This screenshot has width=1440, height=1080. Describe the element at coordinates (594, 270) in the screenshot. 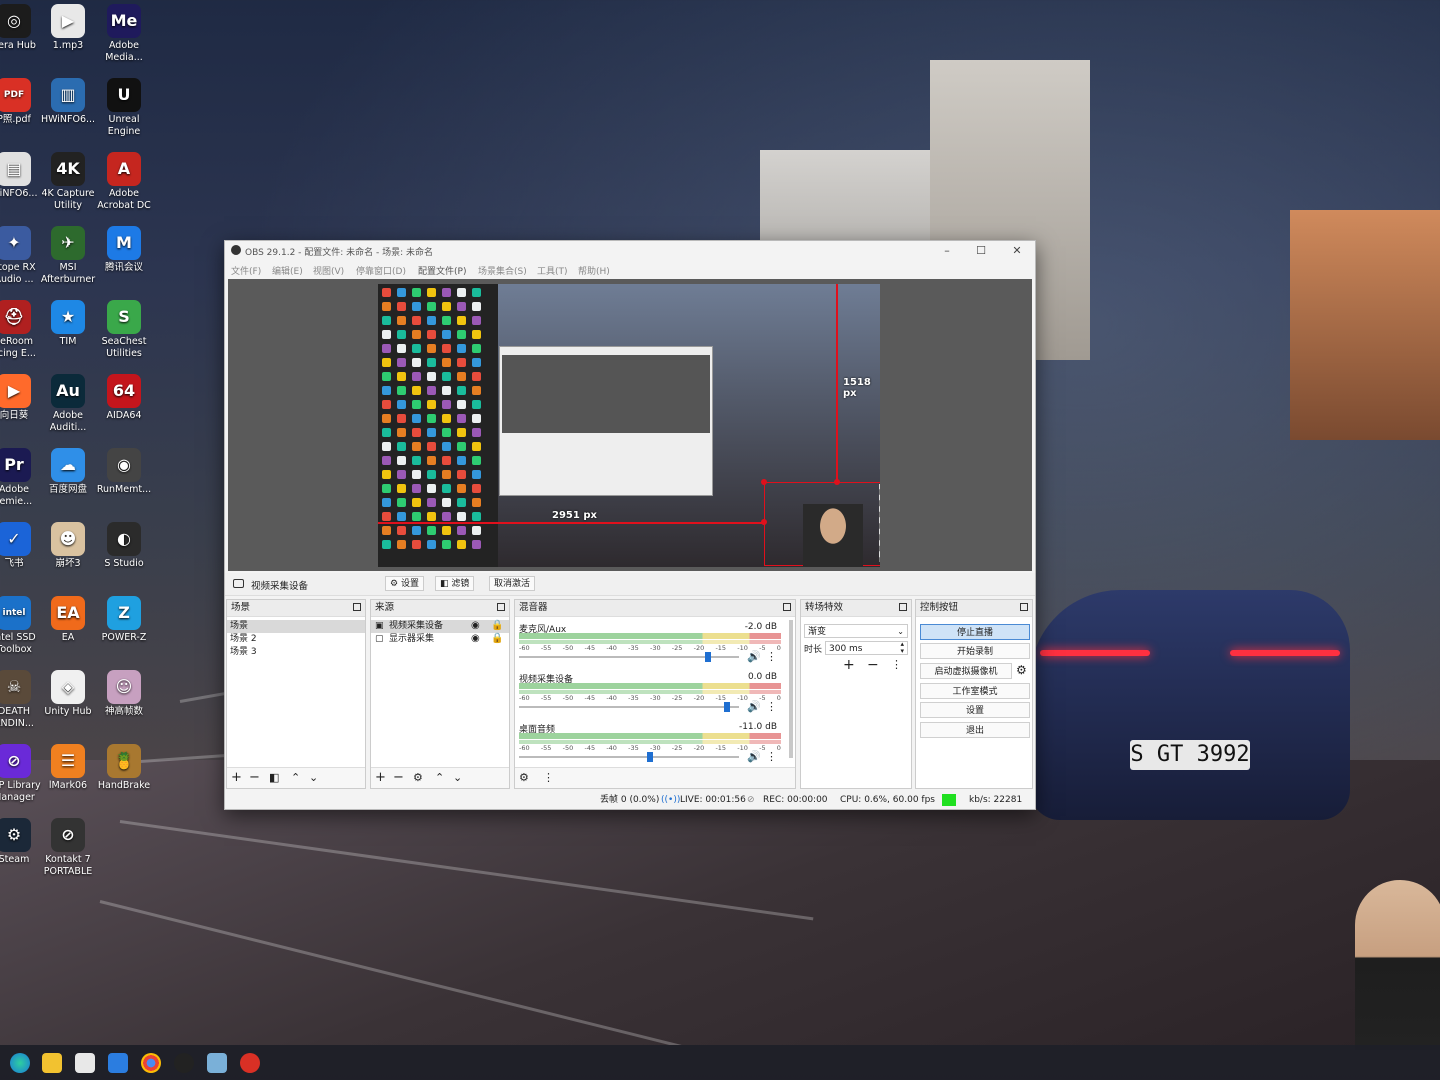

I see `menu-help: 帮助(H)` at that location.